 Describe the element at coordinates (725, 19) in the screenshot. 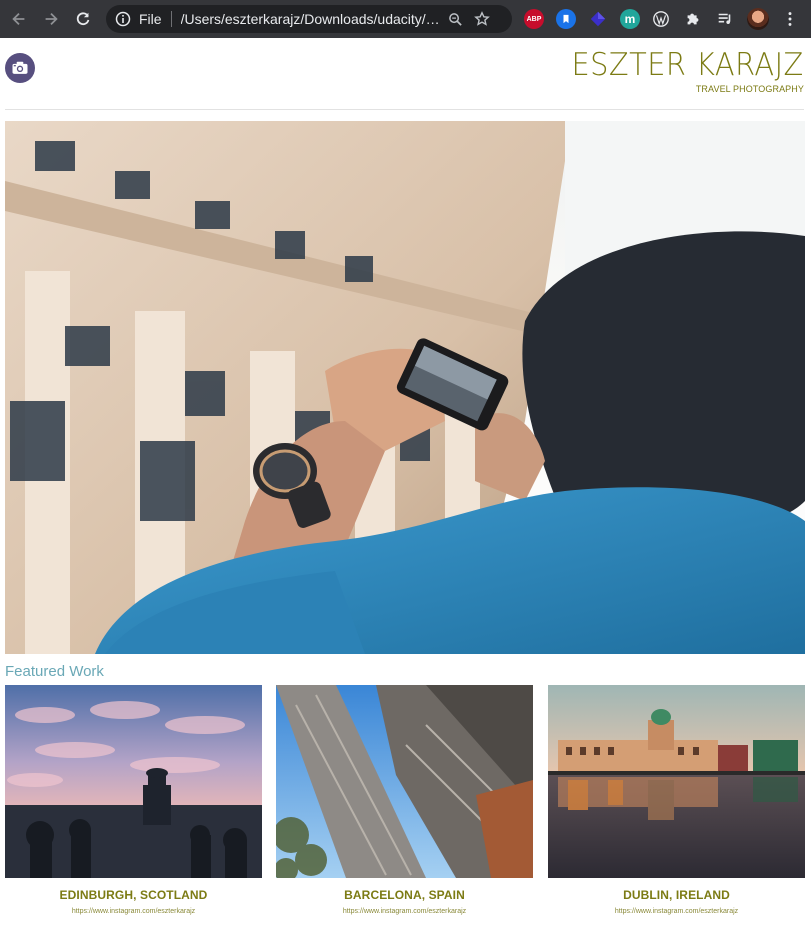

I see `media-queue-icon` at that location.